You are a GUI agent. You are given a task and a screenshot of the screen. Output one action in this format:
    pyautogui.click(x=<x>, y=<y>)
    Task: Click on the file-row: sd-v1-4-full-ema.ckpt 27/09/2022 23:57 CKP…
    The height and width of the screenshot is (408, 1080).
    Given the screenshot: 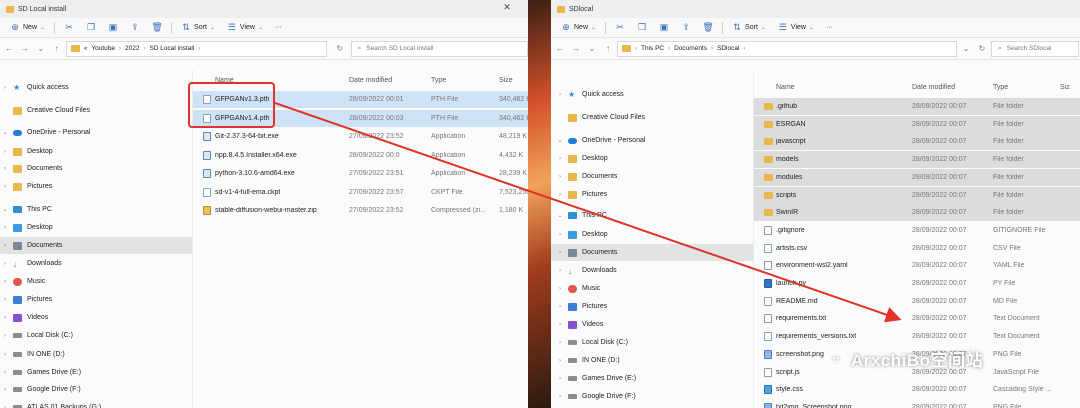 What is the action you would take?
    pyautogui.click(x=360, y=192)
    